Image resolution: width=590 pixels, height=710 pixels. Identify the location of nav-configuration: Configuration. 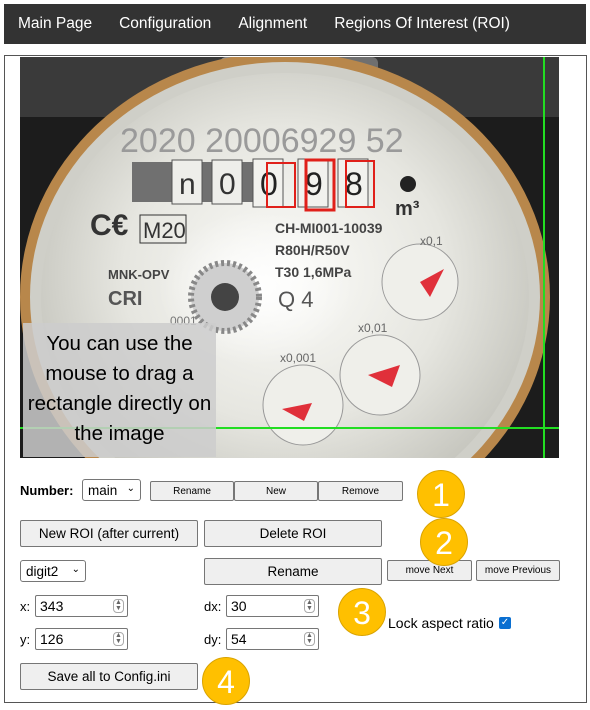
(165, 24).